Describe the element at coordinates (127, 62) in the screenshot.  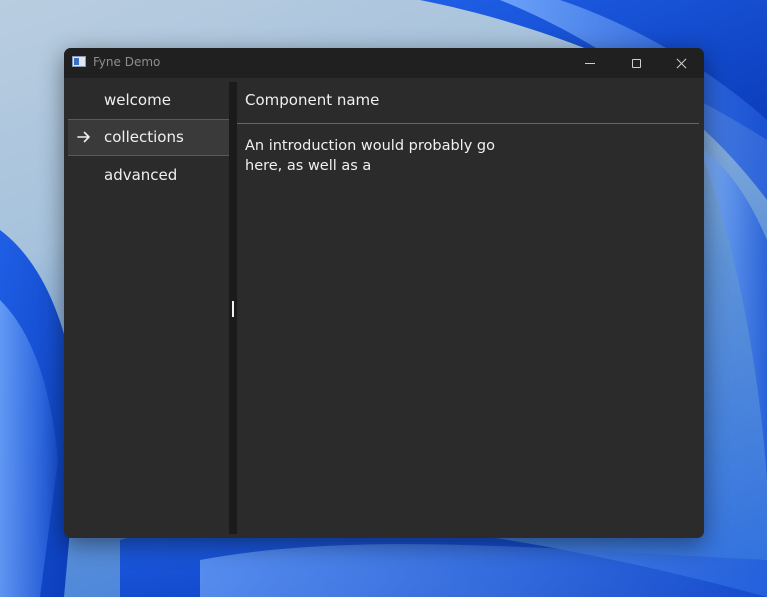
I see `window-title: Fyne Demo` at that location.